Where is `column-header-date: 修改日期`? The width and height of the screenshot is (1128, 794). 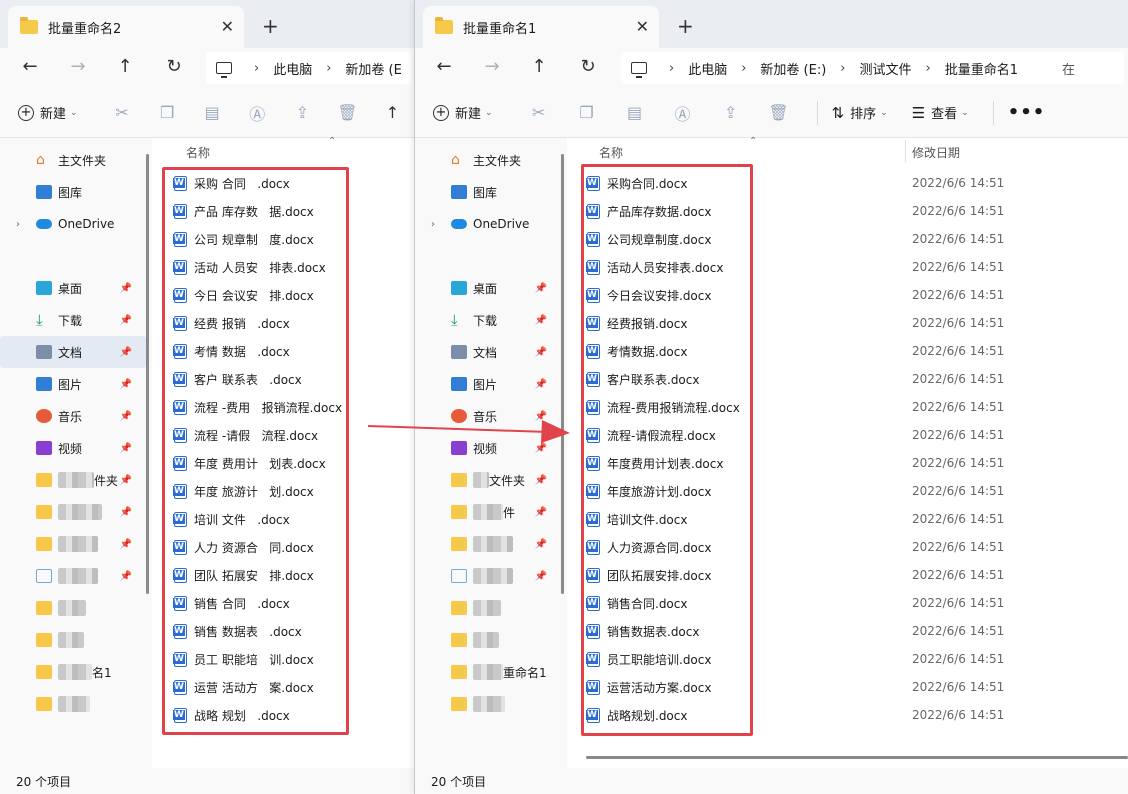
column-header-date: 修改日期 is located at coordinates (936, 152).